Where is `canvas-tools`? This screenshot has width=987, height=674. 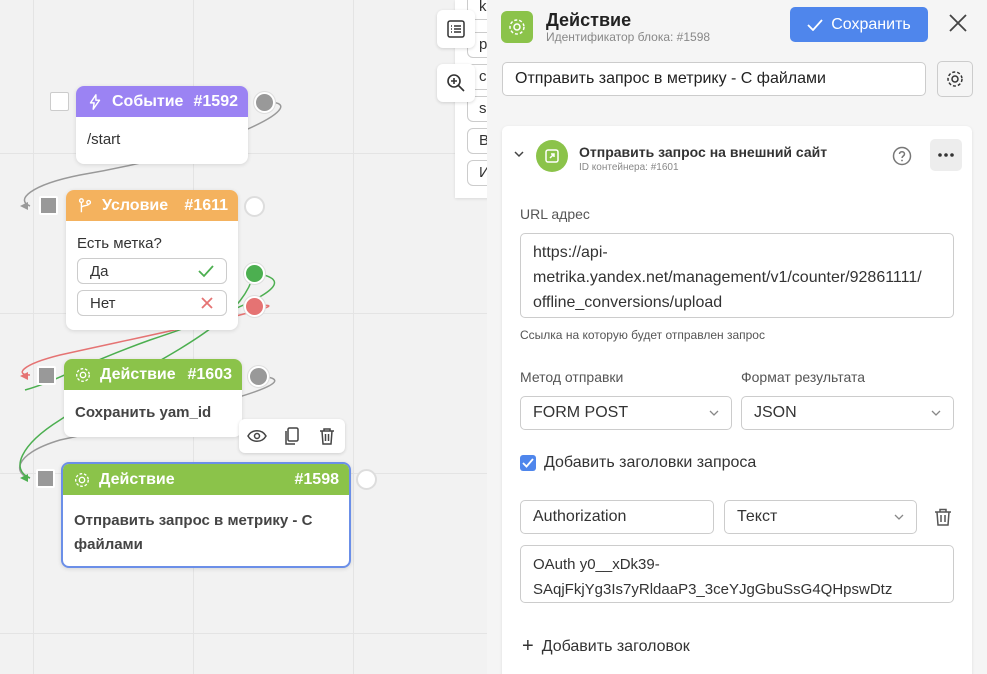 canvas-tools is located at coordinates (457, 64).